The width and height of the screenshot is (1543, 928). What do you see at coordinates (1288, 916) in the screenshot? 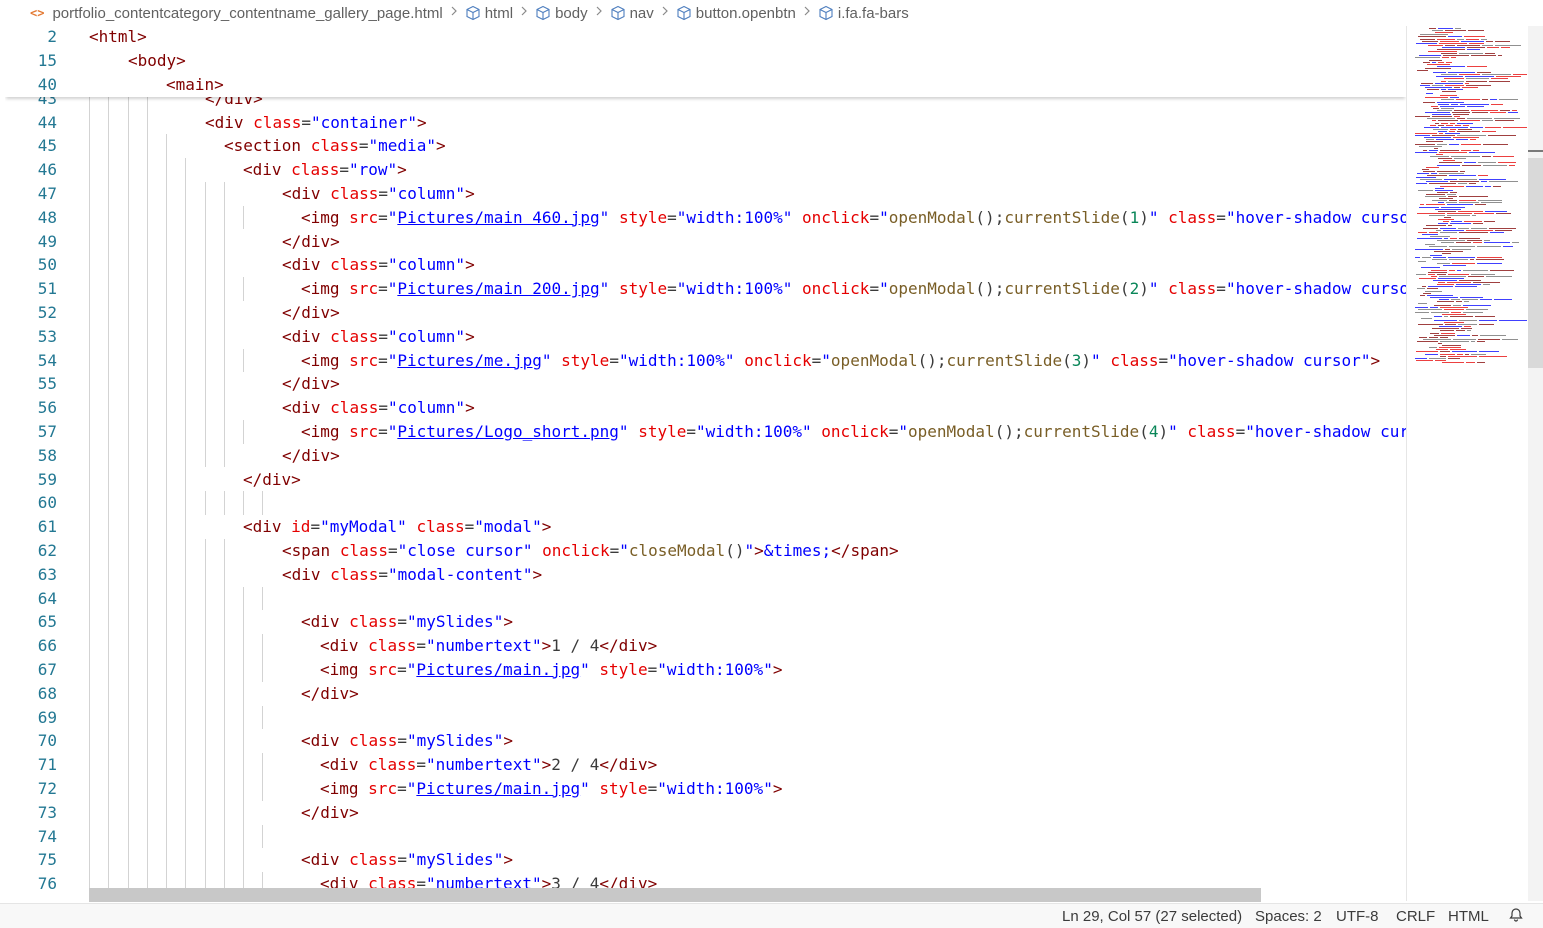
I see `indentation-setting: Spaces: 2` at bounding box center [1288, 916].